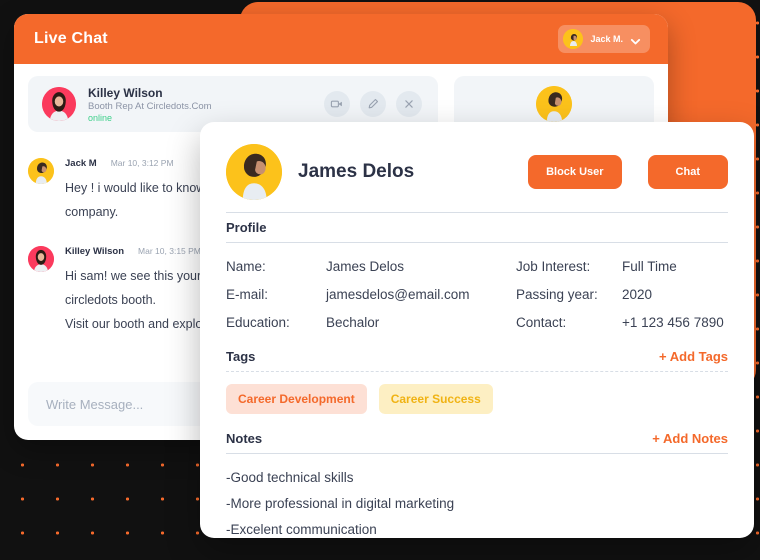 Image resolution: width=760 pixels, height=560 pixels. I want to click on close-icon, so click(409, 104).